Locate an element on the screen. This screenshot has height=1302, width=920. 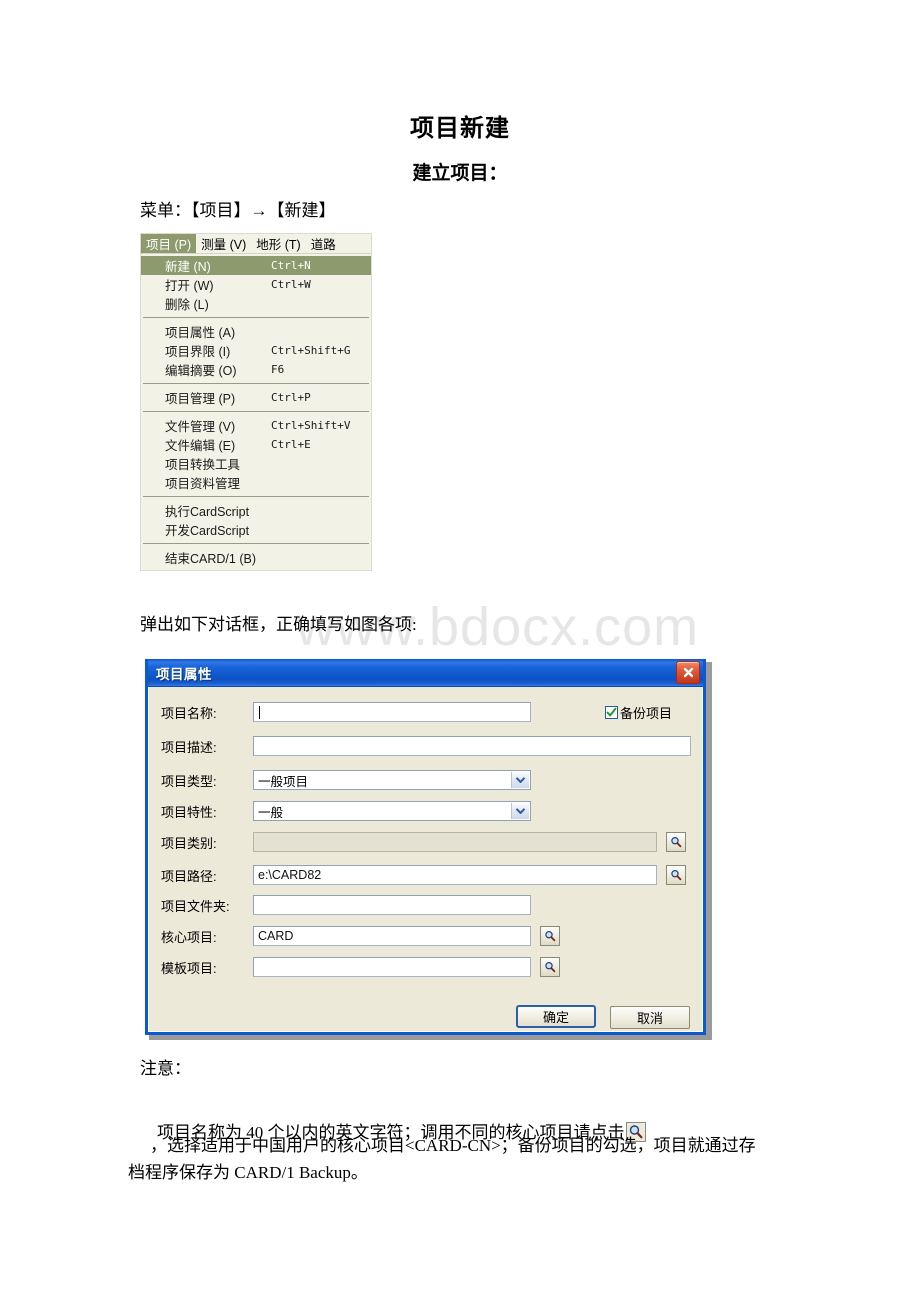
core-project-input: CARD is located at coordinates (392, 936).